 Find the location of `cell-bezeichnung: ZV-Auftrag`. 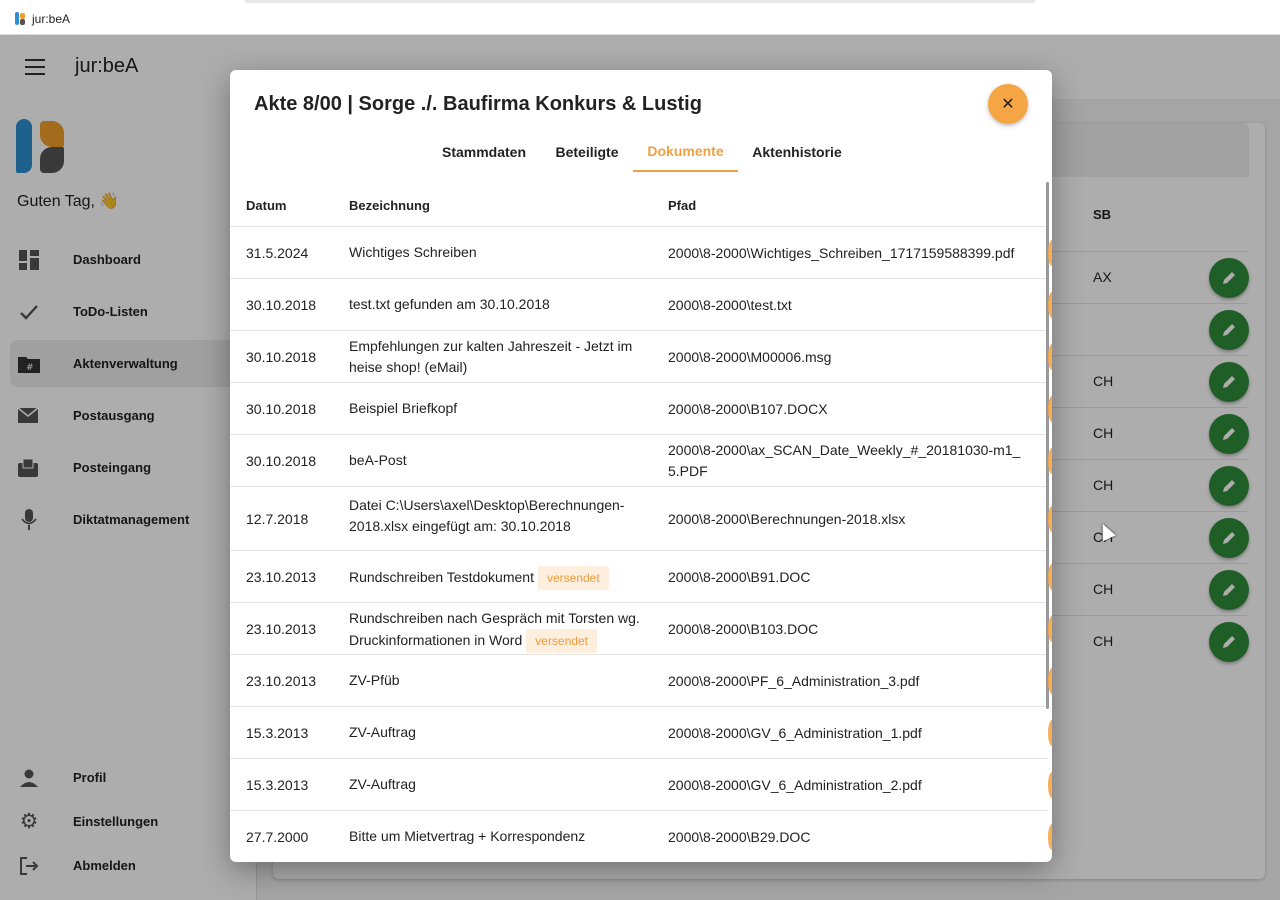

cell-bezeichnung: ZV-Auftrag is located at coordinates (499, 733).